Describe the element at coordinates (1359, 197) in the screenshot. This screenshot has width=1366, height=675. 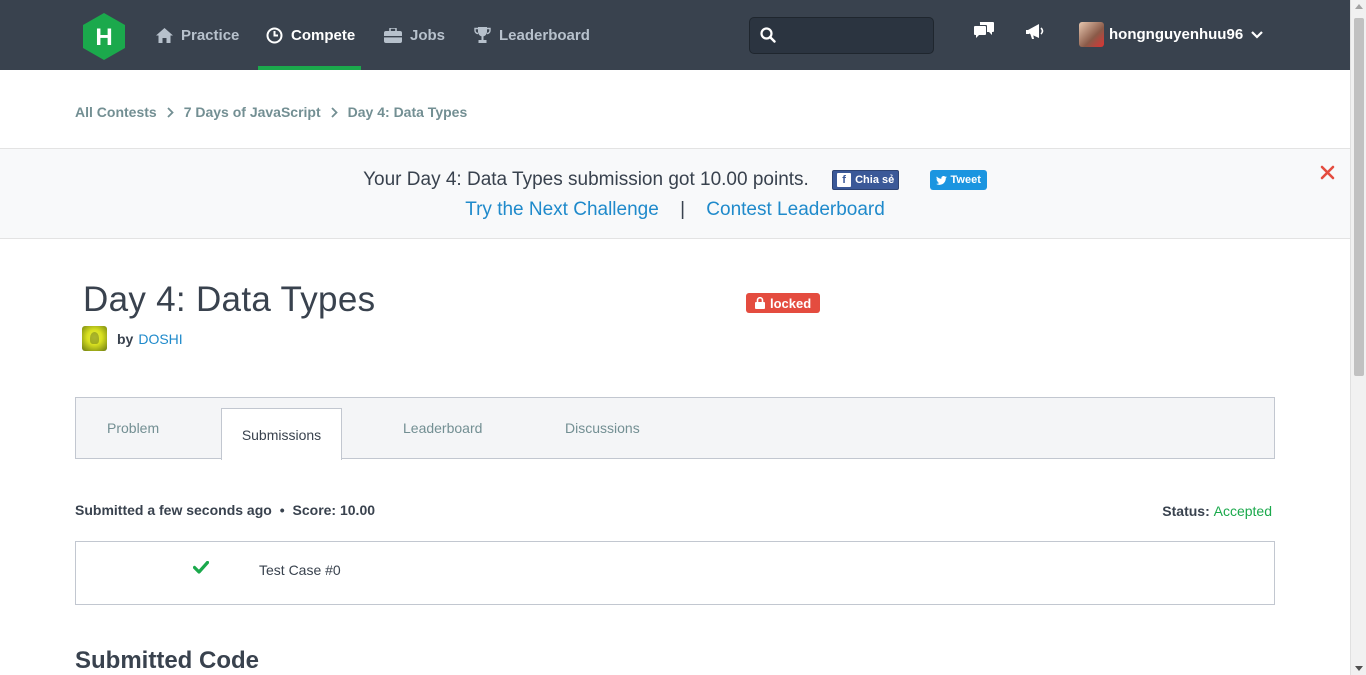
I see `scrollbar-thumb` at that location.